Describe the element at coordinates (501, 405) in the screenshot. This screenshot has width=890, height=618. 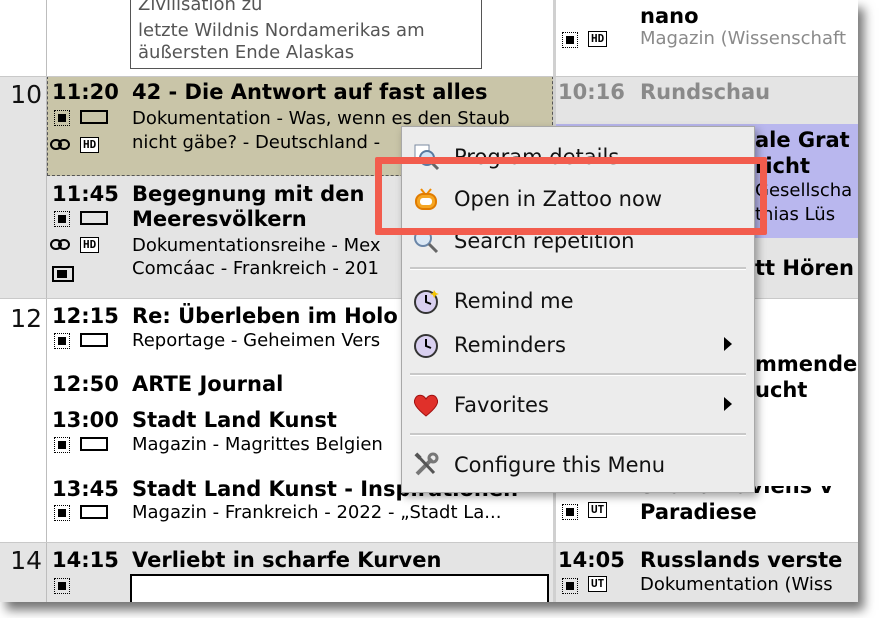
I see `menu-item-label: Favorites` at that location.